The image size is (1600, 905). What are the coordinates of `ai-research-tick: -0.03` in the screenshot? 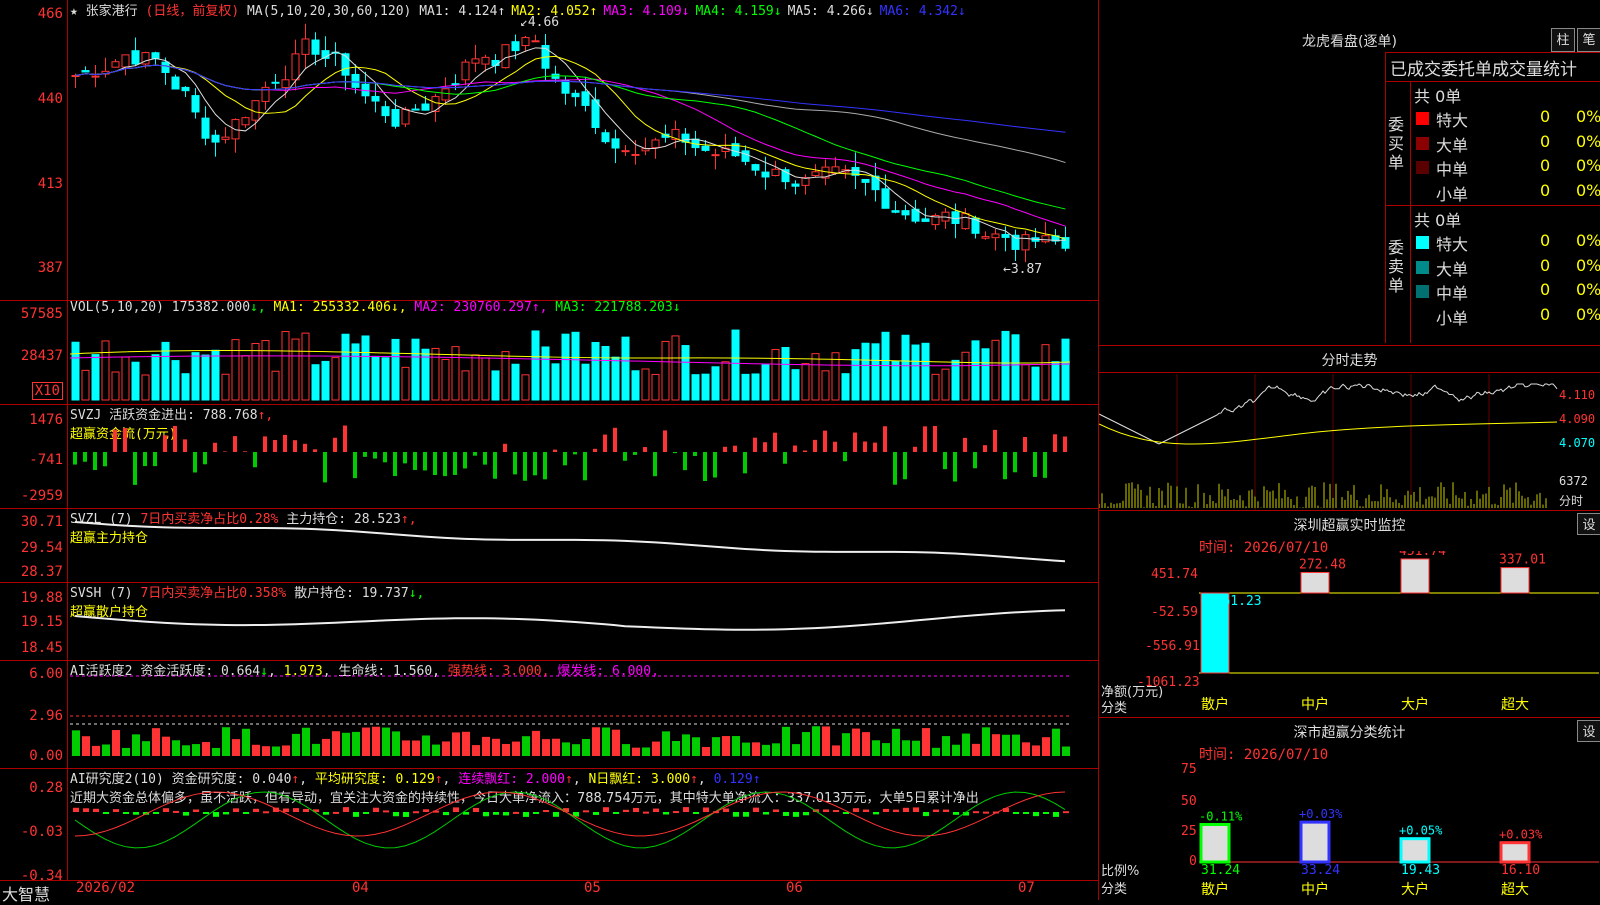 It's located at (41, 832).